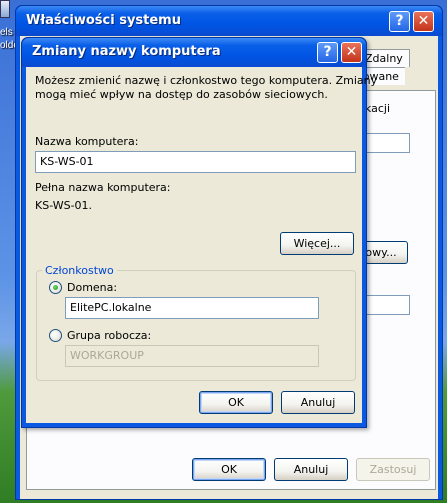  Describe the element at coordinates (195, 162) in the screenshot. I see `computer-name-input: KS-WS-01` at that location.